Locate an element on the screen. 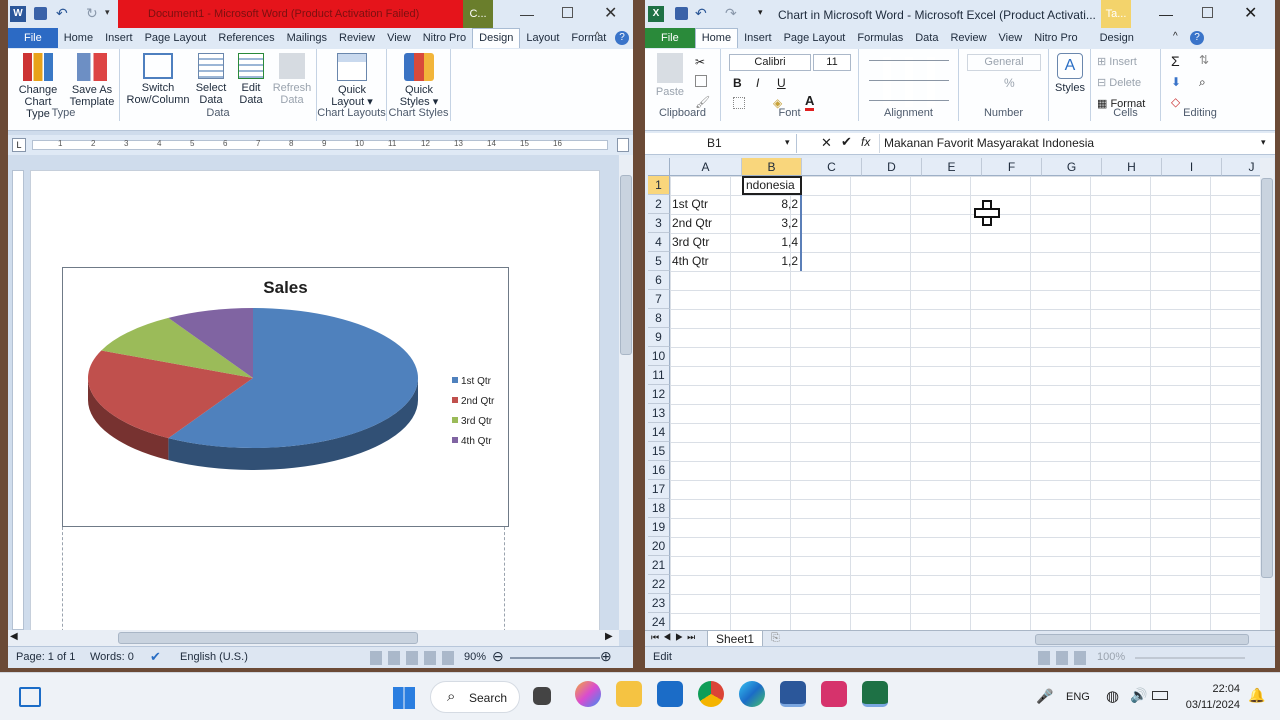  row-header-5: 5 is located at coordinates (659, 261).